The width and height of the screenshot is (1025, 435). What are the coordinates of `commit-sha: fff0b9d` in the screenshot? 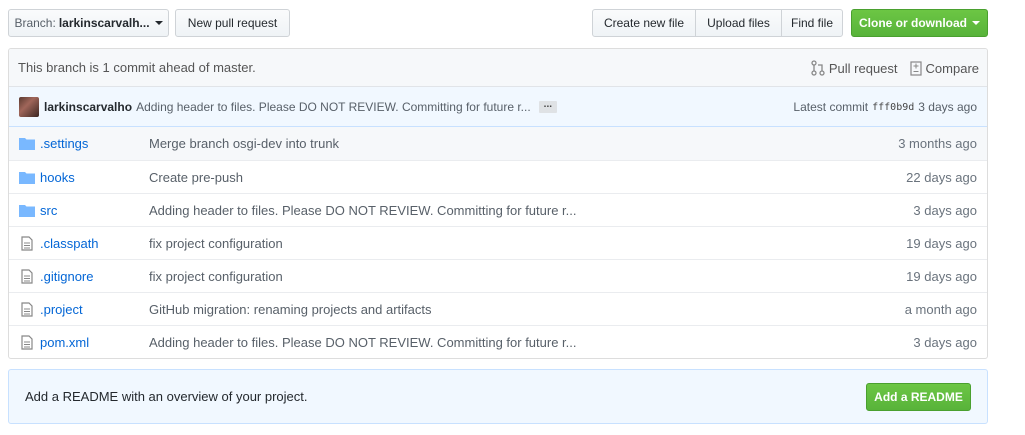 It's located at (893, 107).